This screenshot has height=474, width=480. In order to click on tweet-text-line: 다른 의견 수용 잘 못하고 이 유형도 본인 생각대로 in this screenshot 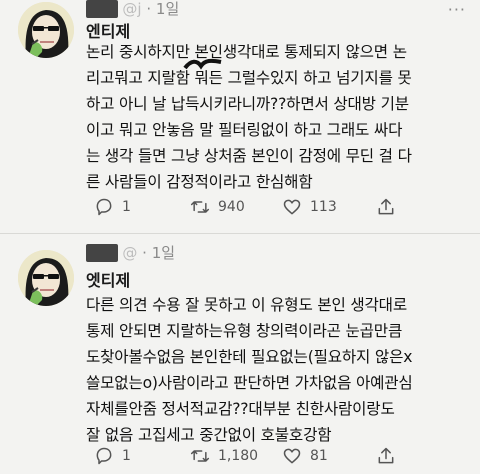, I will do `click(246, 305)`.